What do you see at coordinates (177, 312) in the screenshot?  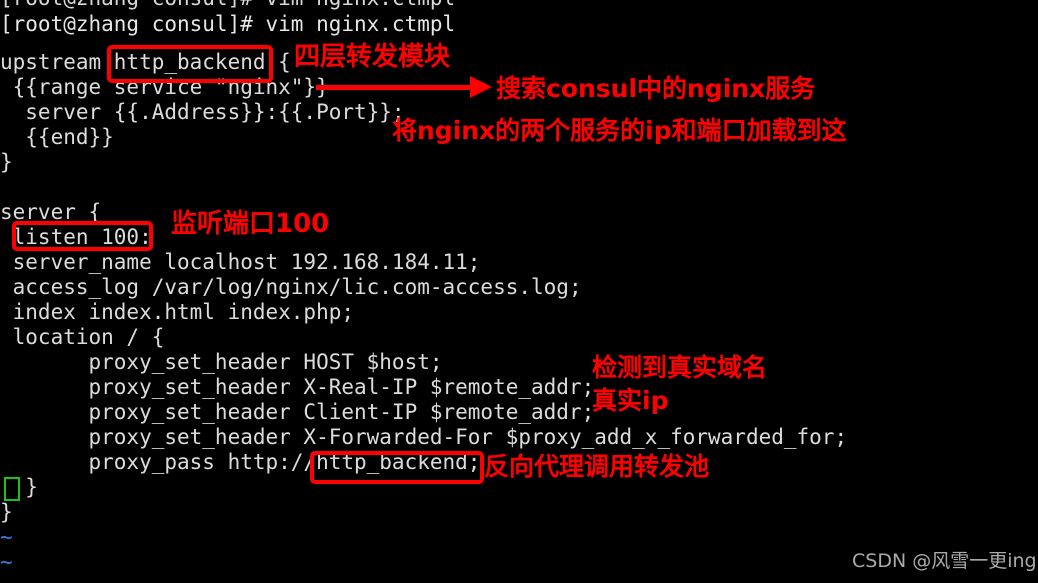 I see `code-line-index: index index.html index.php;` at bounding box center [177, 312].